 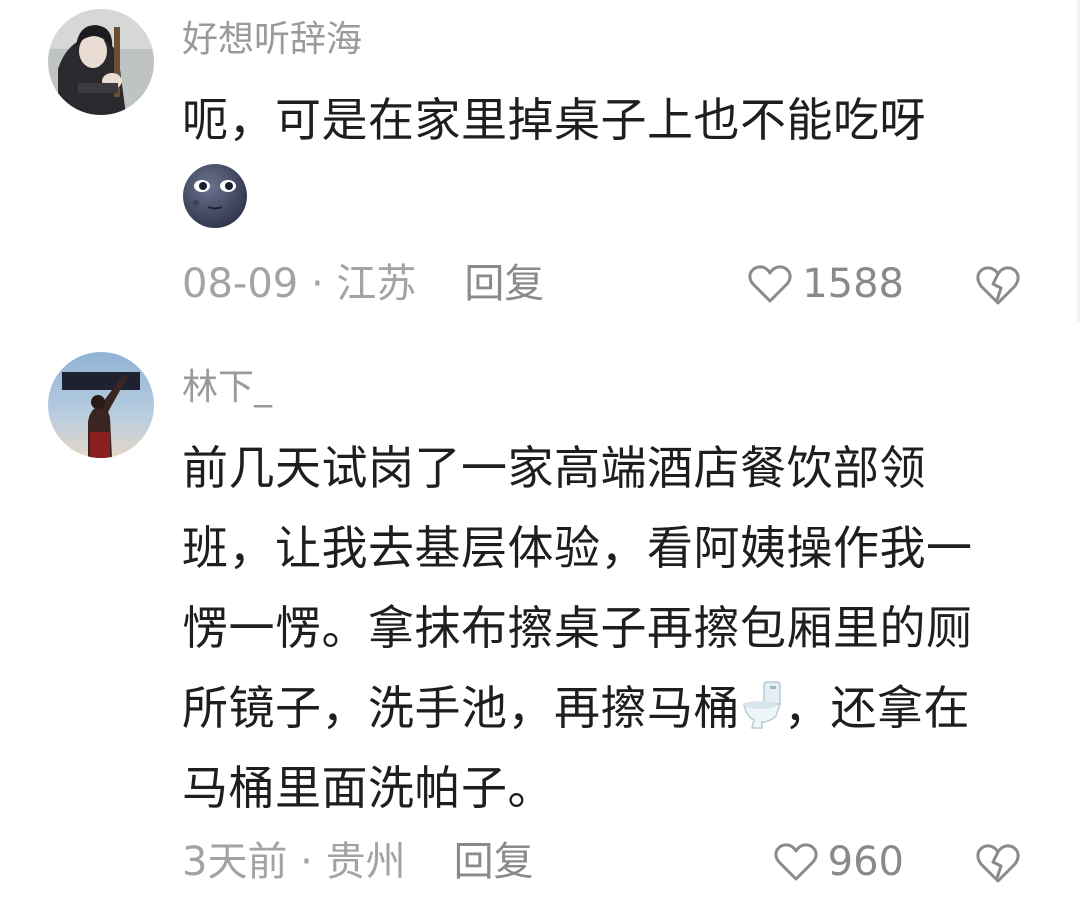 I want to click on comment-meta: 08-09 · 江苏 回复 1588, so click(x=601, y=284).